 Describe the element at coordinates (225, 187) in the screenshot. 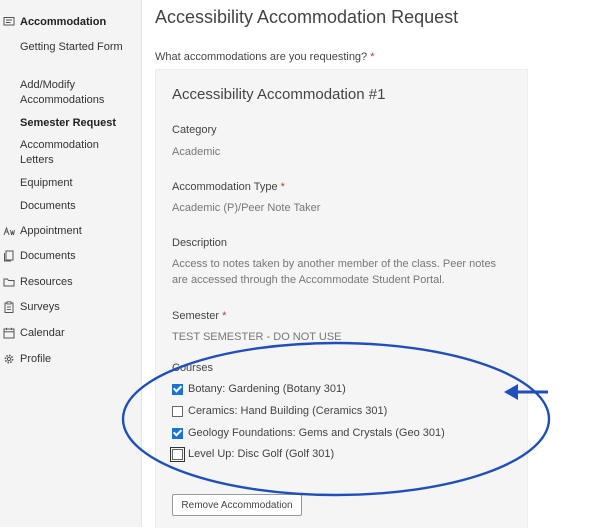

I see `accommodation-type-label-text: Accommodation Type` at that location.